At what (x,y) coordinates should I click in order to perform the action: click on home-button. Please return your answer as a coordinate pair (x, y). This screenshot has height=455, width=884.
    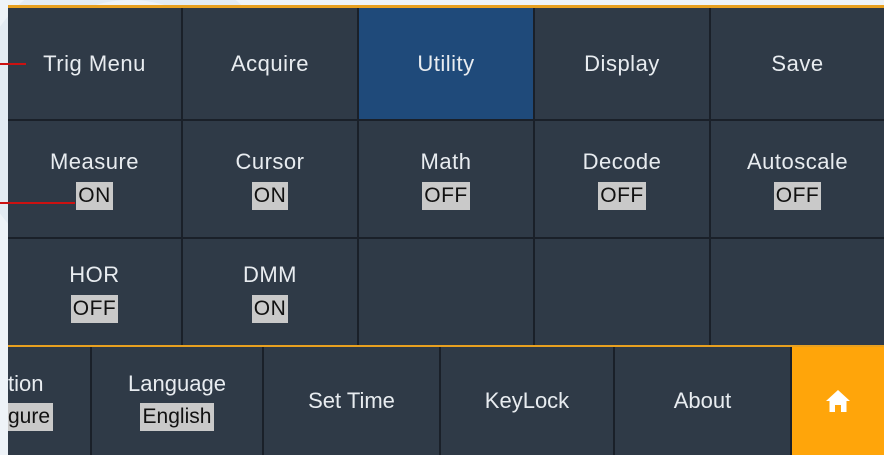
    Looking at the image, I should click on (838, 401).